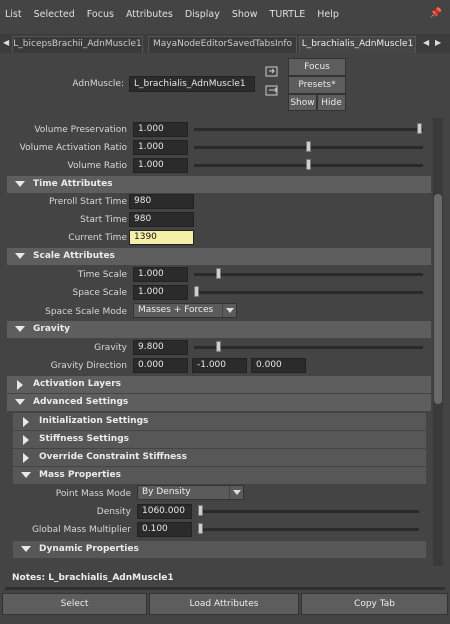 This screenshot has height=624, width=450. Describe the element at coordinates (54, 14) in the screenshot. I see `menu-selected: Selected` at that location.